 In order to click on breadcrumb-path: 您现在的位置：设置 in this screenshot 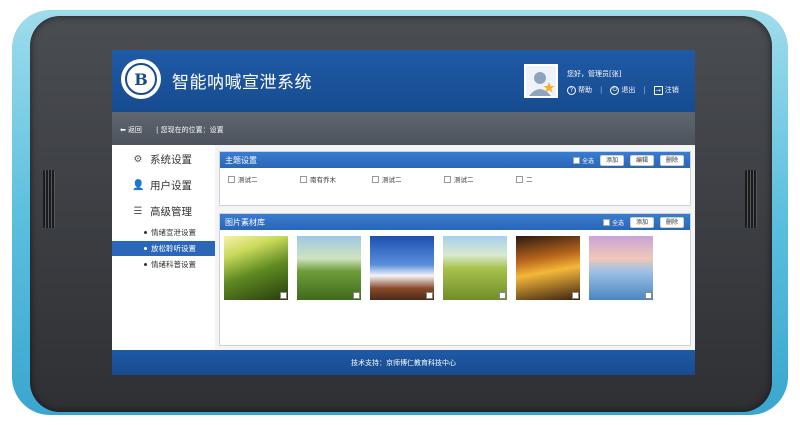, I will do `click(192, 130)`.